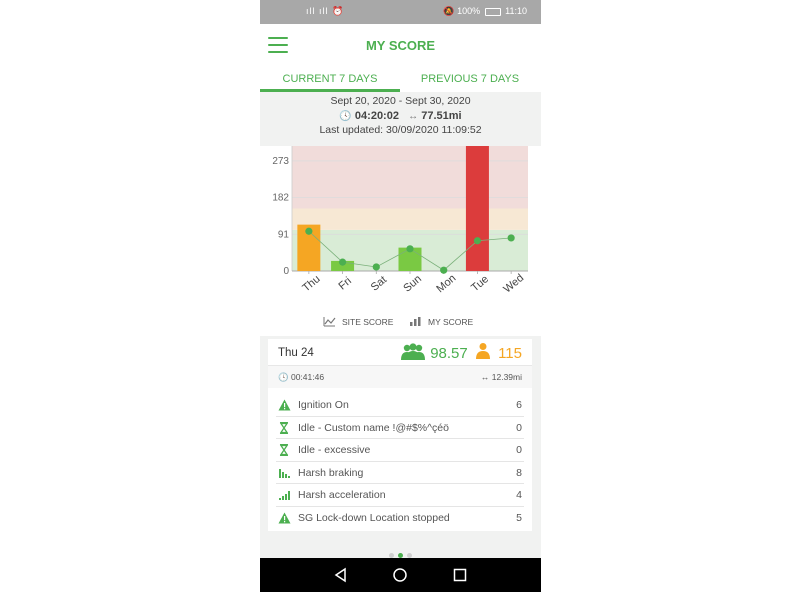 Image resolution: width=800 pixels, height=592 pixels. What do you see at coordinates (311, 283) in the screenshot?
I see `x-tick-label: Thu` at bounding box center [311, 283].